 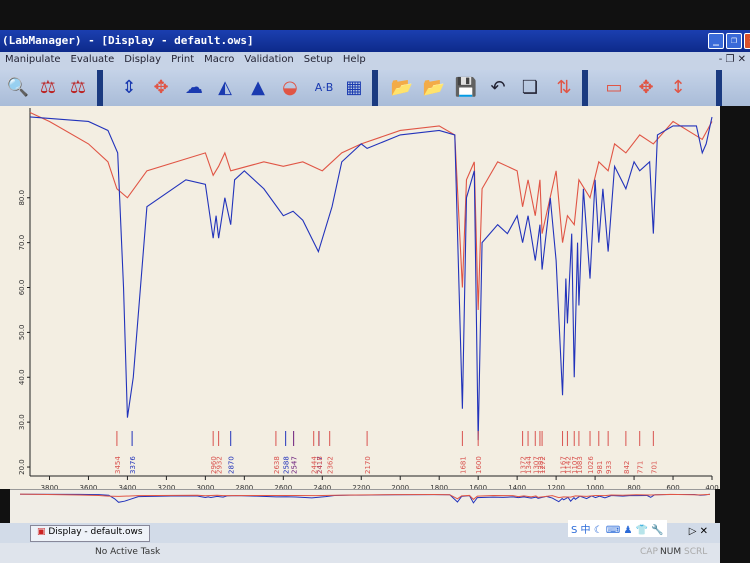 What do you see at coordinates (614, 87) in the screenshot?
I see `display-spectrum-icon: ▭` at bounding box center [614, 87].